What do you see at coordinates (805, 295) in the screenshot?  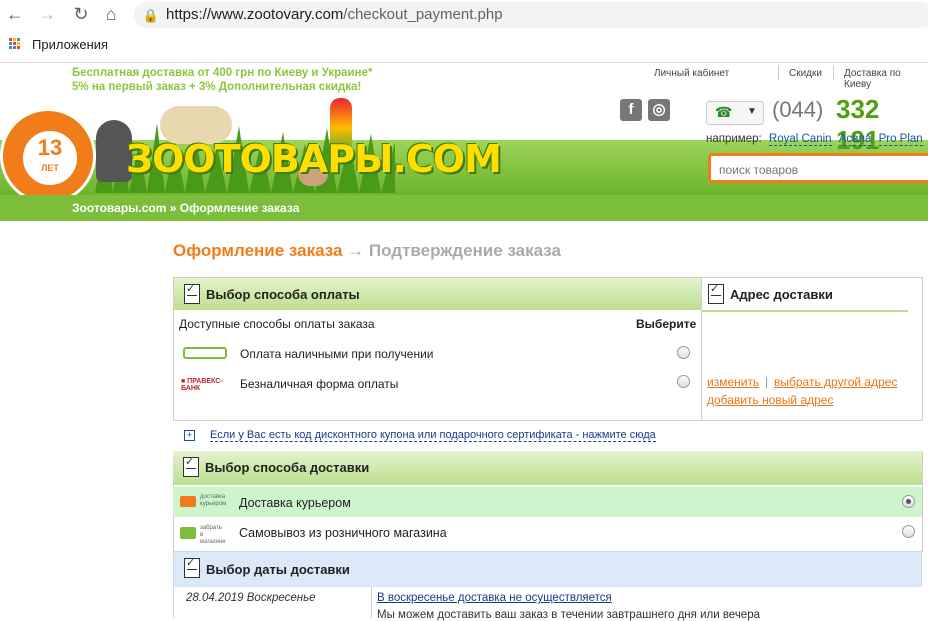 I see `address-header: Адрес доставки` at bounding box center [805, 295].